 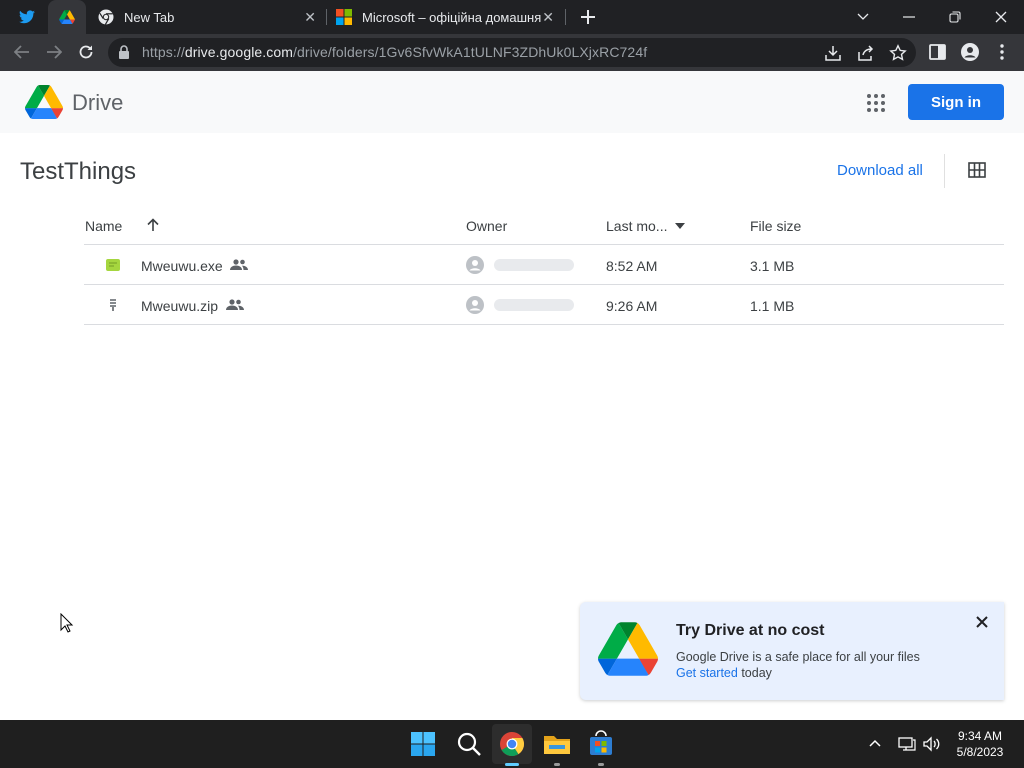 I want to click on column-header-owner: Owner, so click(x=486, y=226).